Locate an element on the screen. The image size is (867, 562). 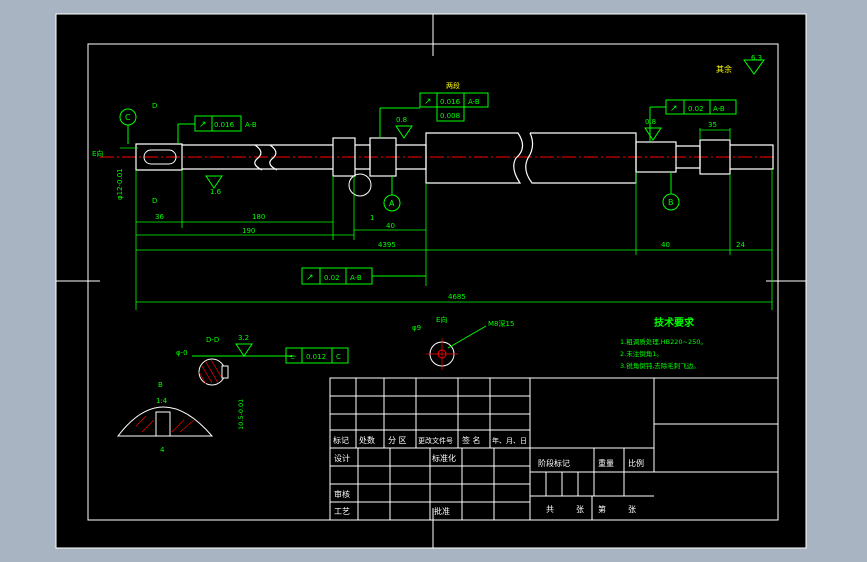
tb-sheets-total: 共 is located at coordinates (550, 509).